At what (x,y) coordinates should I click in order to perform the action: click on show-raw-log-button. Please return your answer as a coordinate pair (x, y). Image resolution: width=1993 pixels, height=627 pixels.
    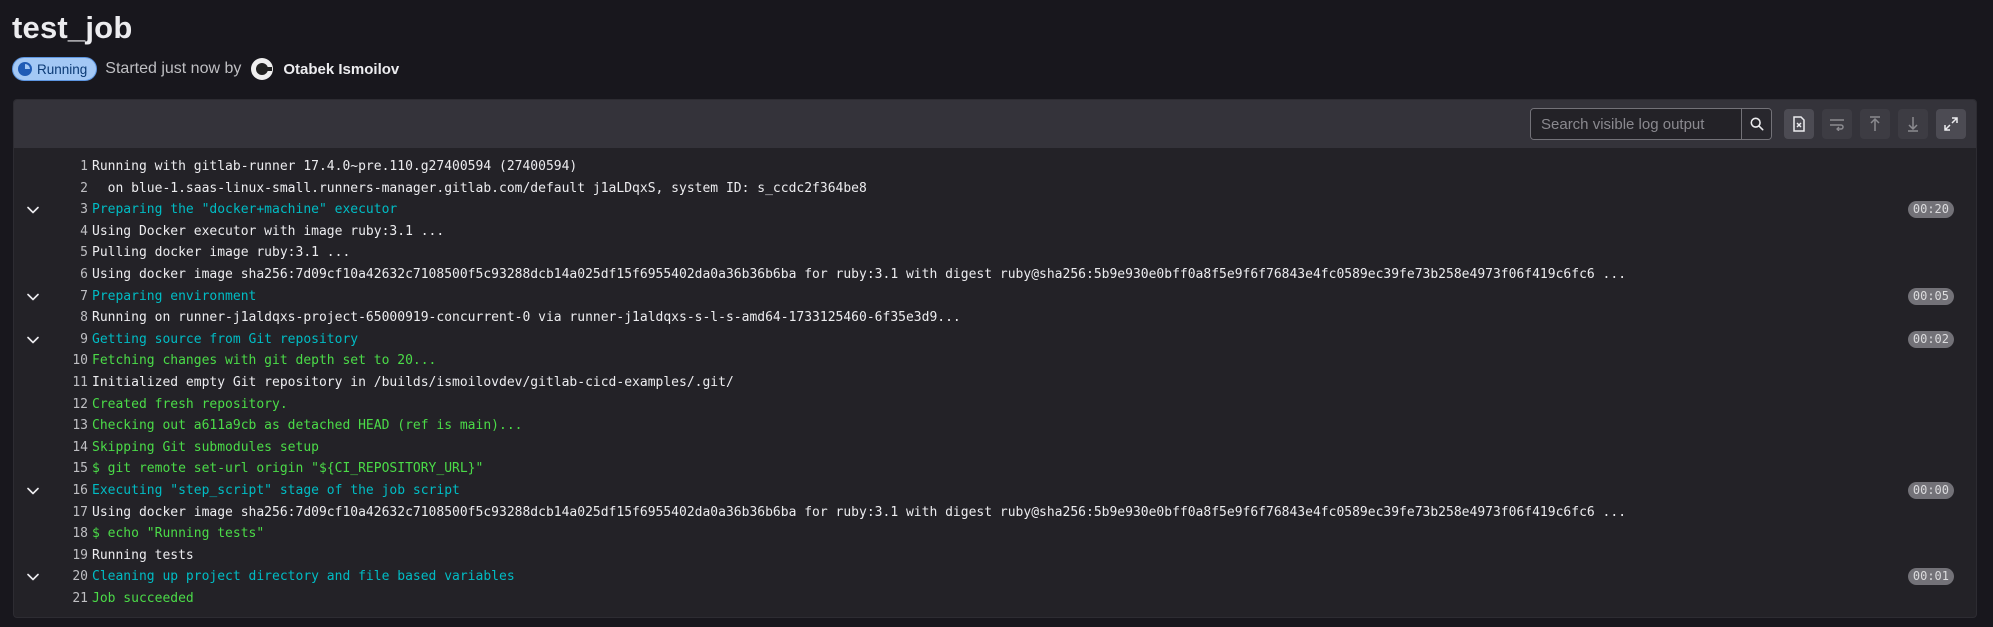
    Looking at the image, I should click on (1799, 124).